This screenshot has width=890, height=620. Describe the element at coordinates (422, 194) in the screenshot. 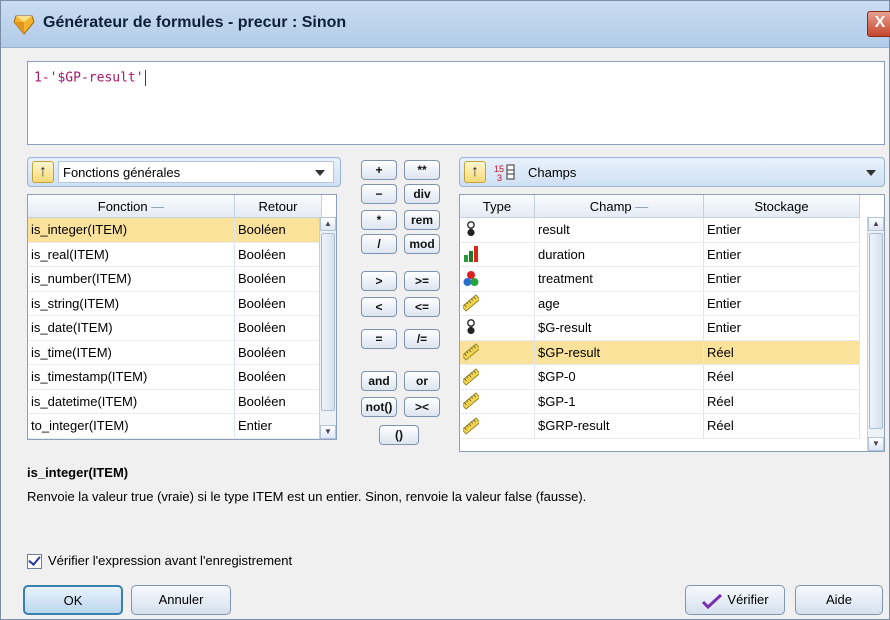

I see `div-button: div` at that location.